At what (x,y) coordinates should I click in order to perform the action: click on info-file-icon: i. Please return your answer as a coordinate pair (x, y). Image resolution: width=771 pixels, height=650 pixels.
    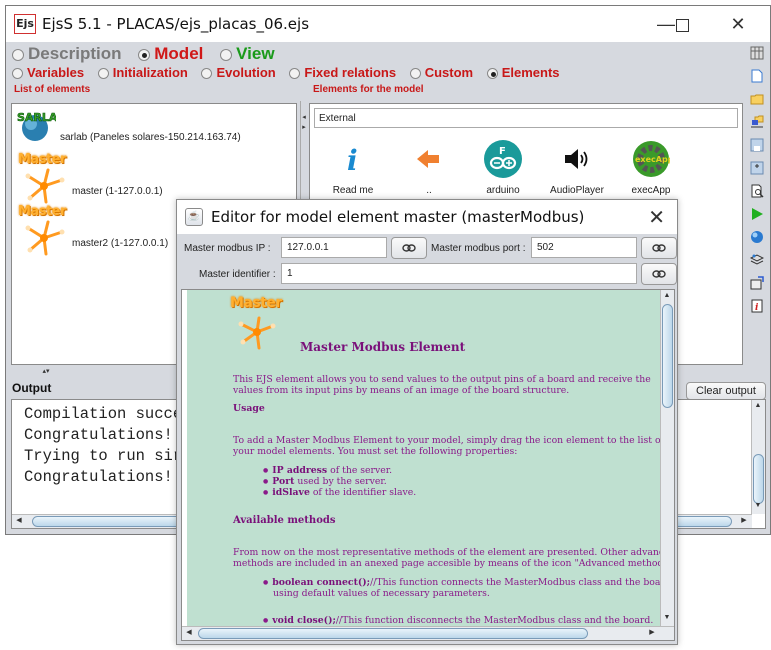
    Looking at the image, I should click on (757, 306).